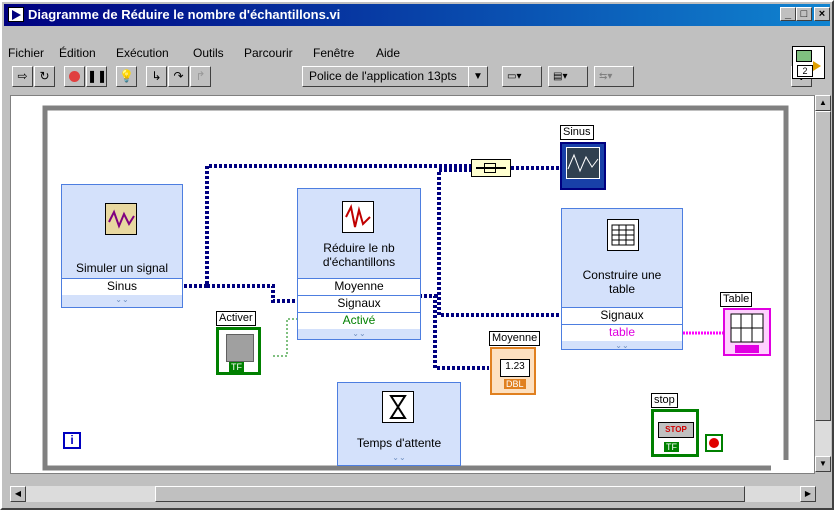  What do you see at coordinates (664, 400) in the screenshot?
I see `stop-label: stop` at bounding box center [664, 400].